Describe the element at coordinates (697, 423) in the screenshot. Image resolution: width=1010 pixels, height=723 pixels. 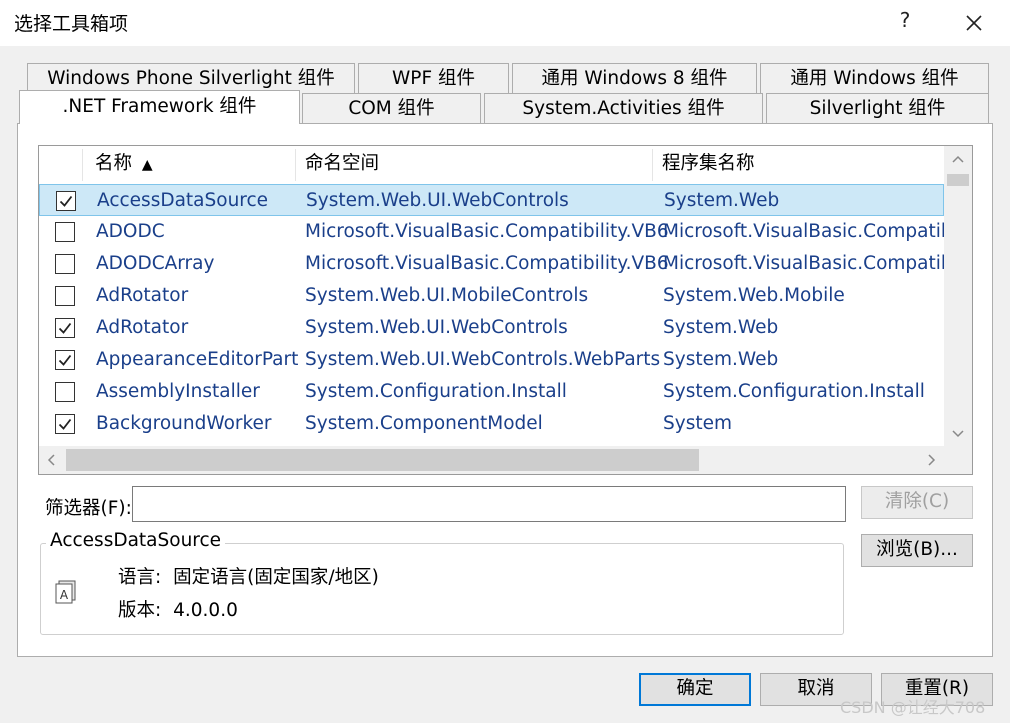
I see `row-assembly: System` at that location.